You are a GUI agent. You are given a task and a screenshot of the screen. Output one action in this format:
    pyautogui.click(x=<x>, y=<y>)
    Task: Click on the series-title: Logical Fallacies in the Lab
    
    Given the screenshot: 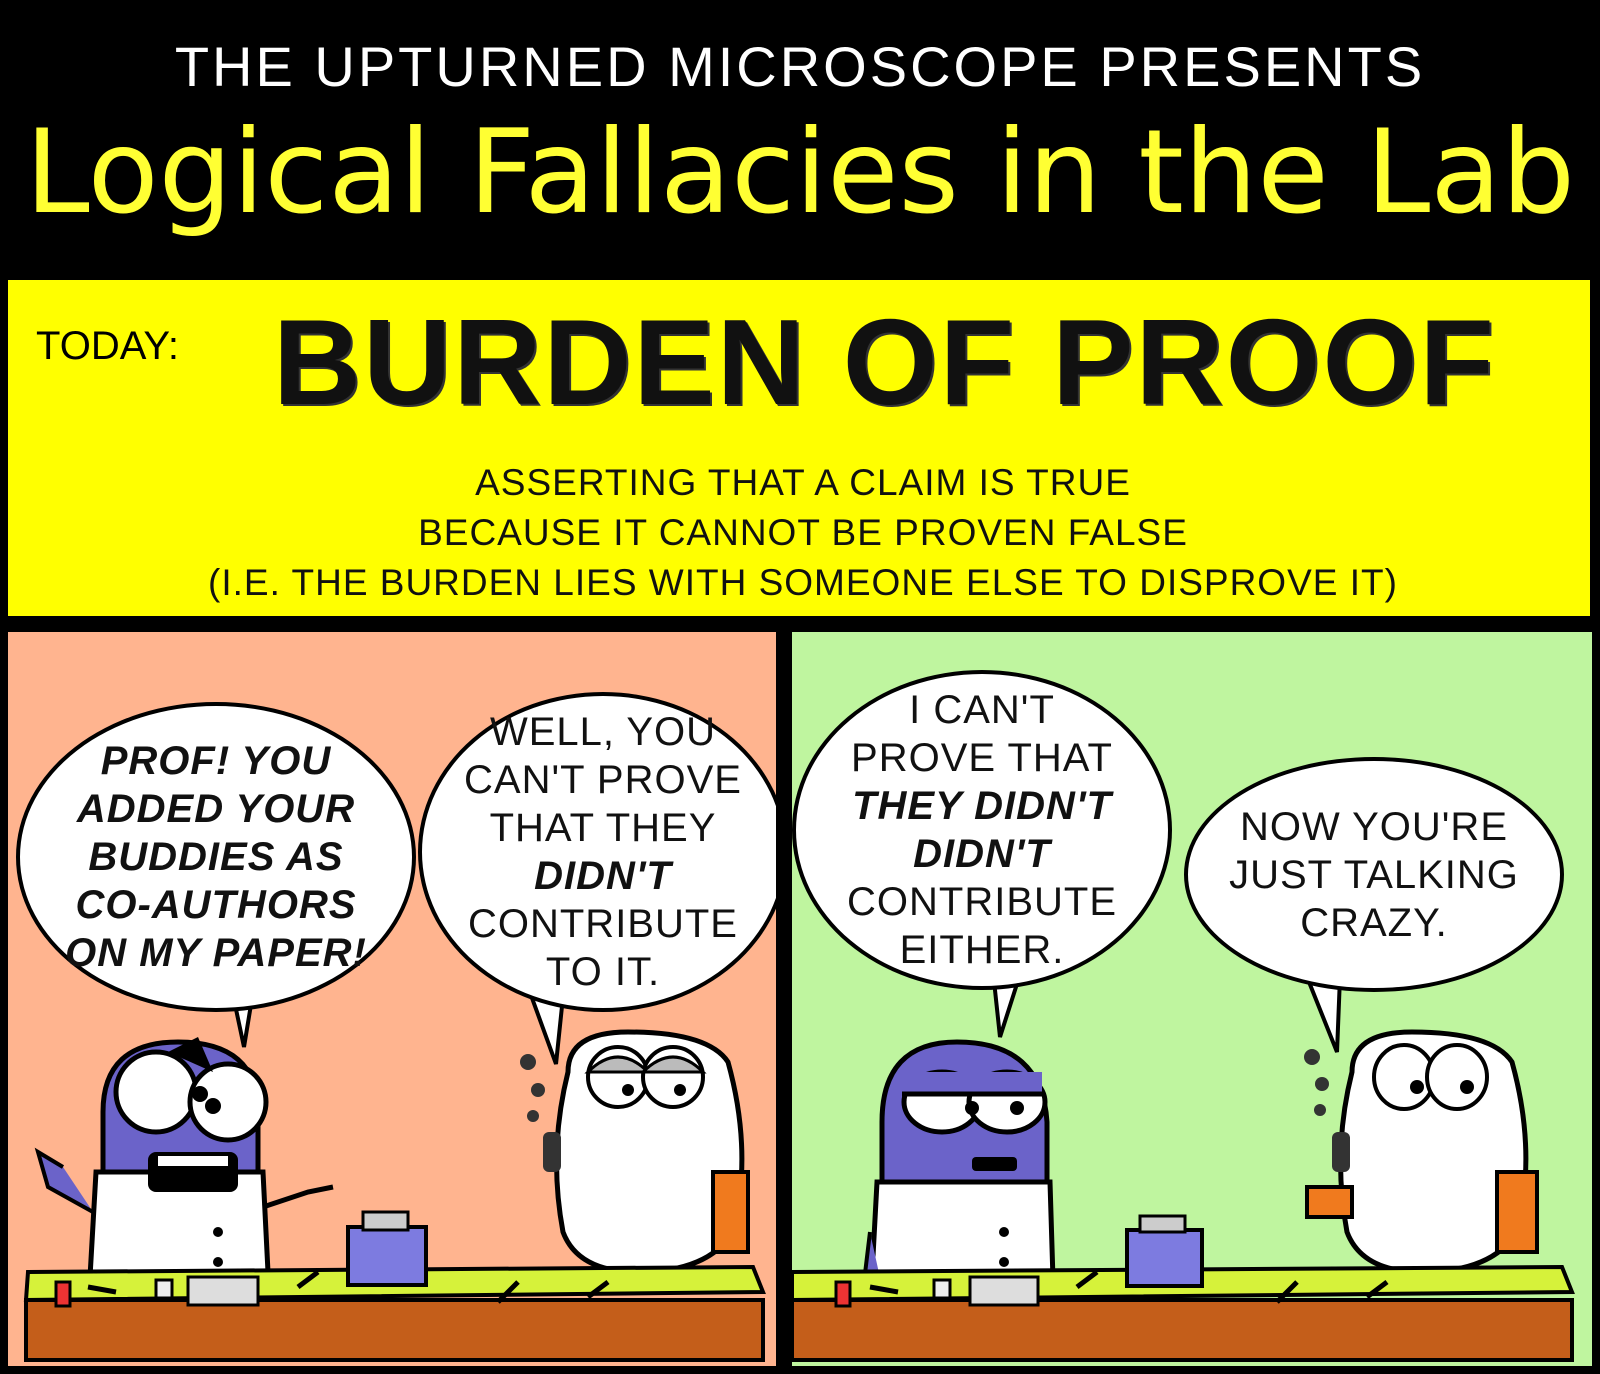 What is the action you would take?
    pyautogui.click(x=800, y=172)
    